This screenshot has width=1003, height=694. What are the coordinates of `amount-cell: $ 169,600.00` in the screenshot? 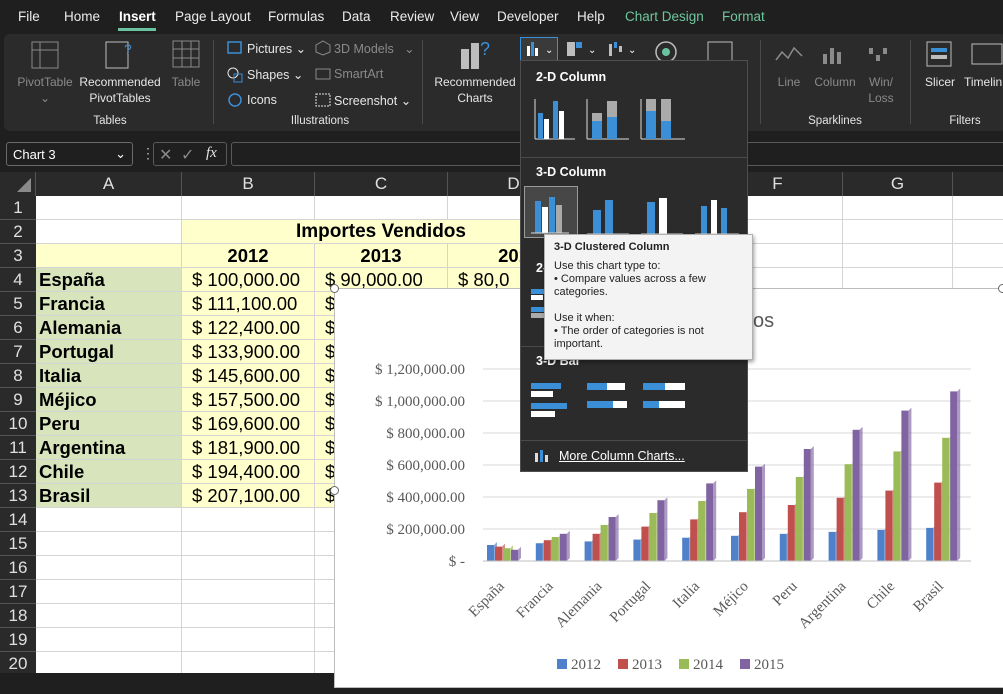 It's located at (248, 424).